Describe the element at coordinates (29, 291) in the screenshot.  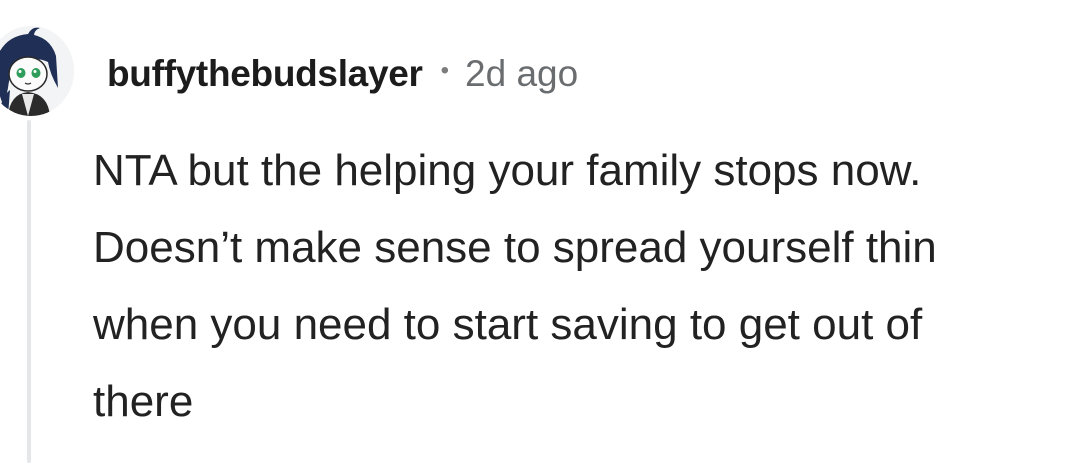
I see `thread-line` at that location.